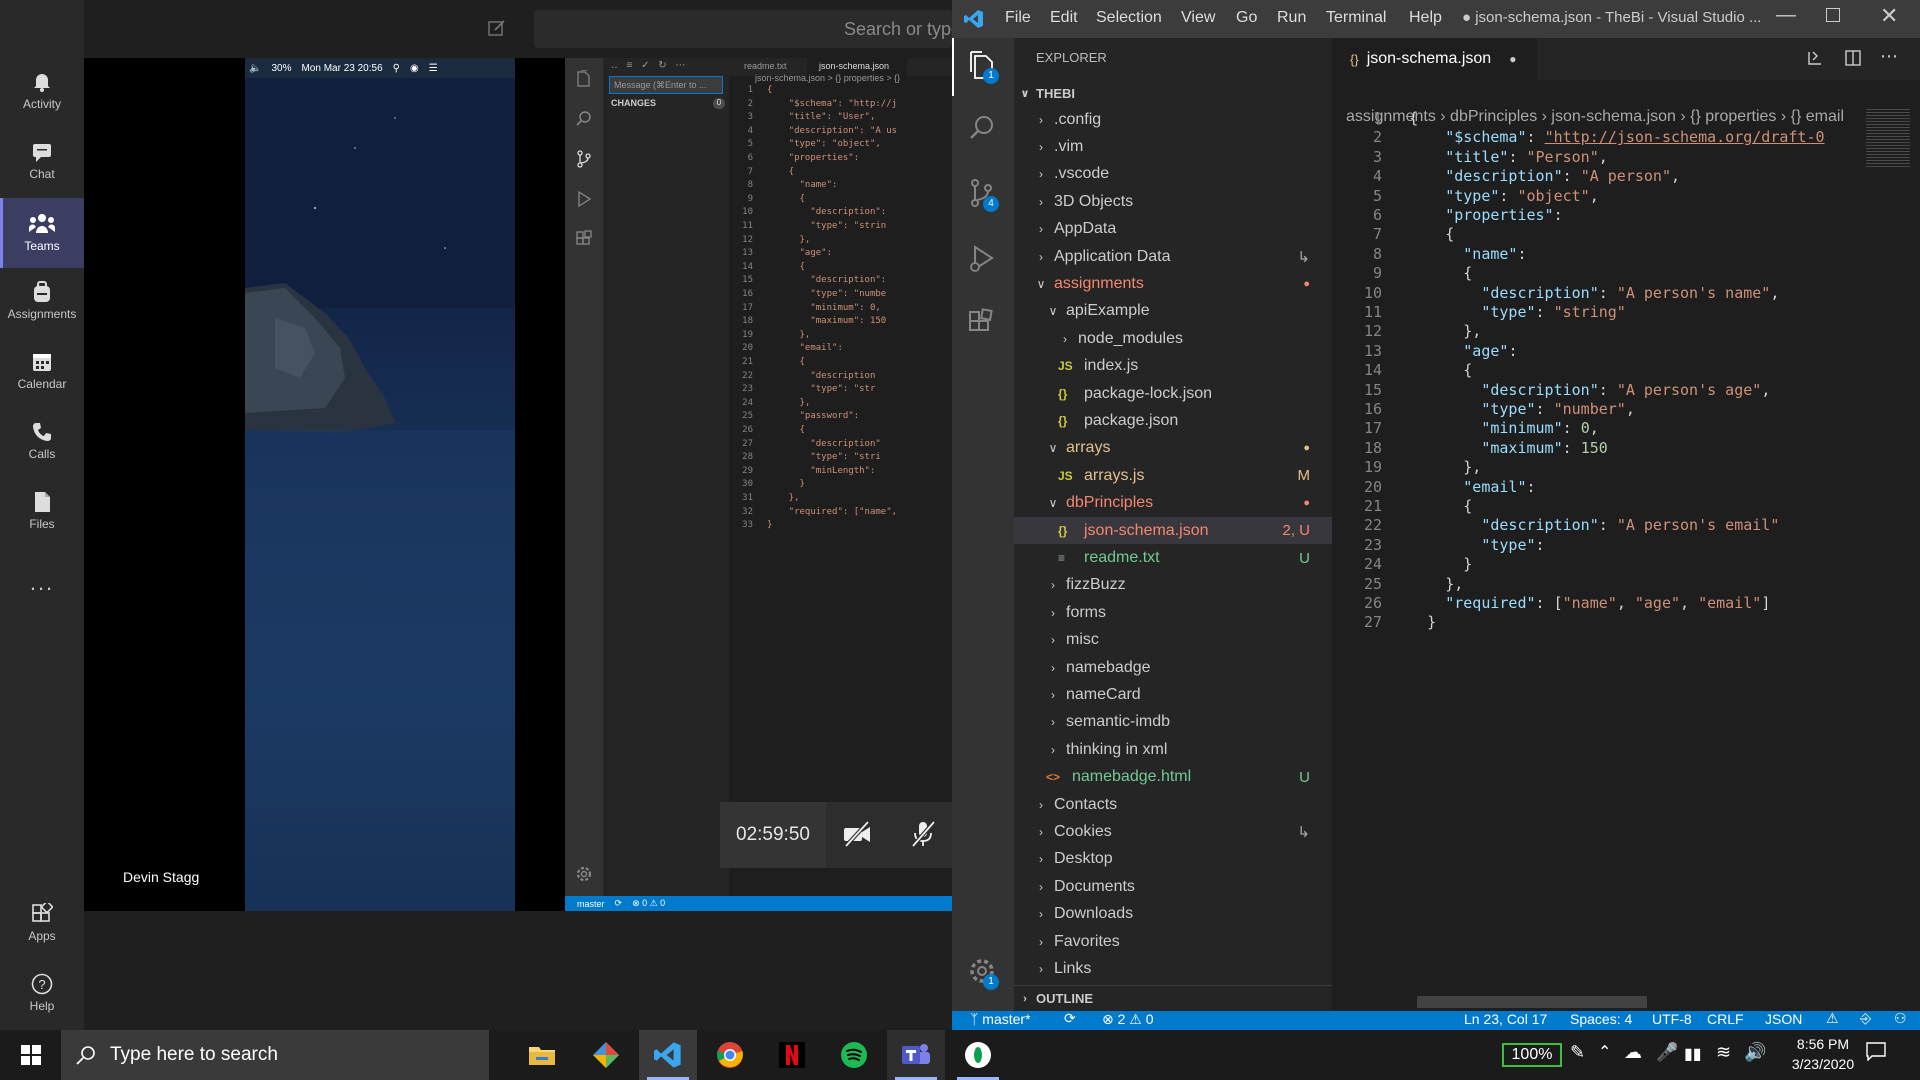 This screenshot has height=1080, width=1920. What do you see at coordinates (1173, 448) in the screenshot?
I see `tree-item: ∨ arrays ●` at bounding box center [1173, 448].